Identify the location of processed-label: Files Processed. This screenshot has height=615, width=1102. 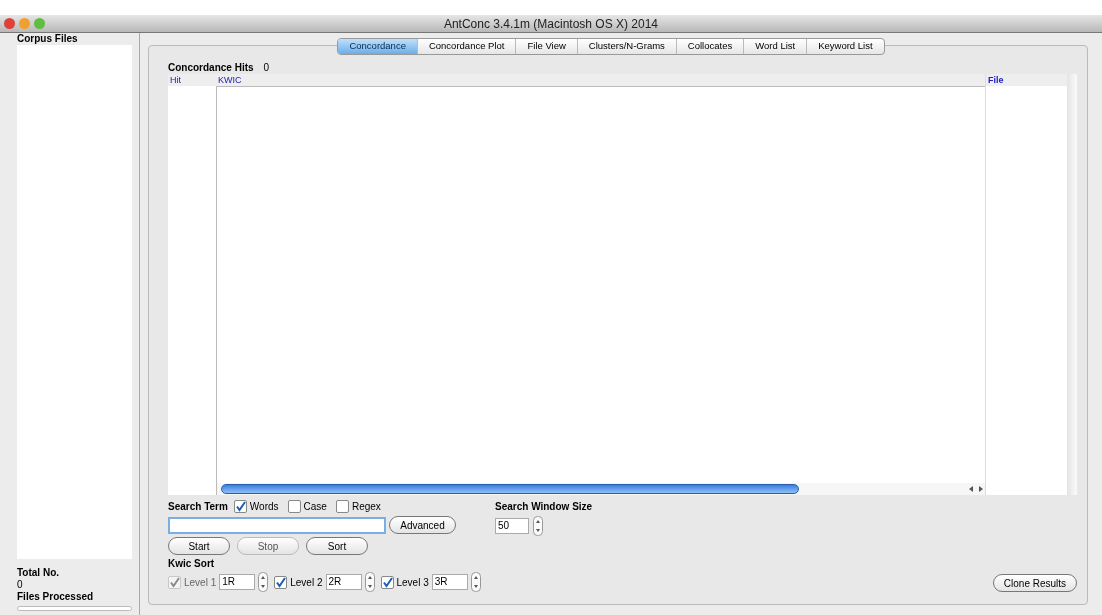
(56, 597).